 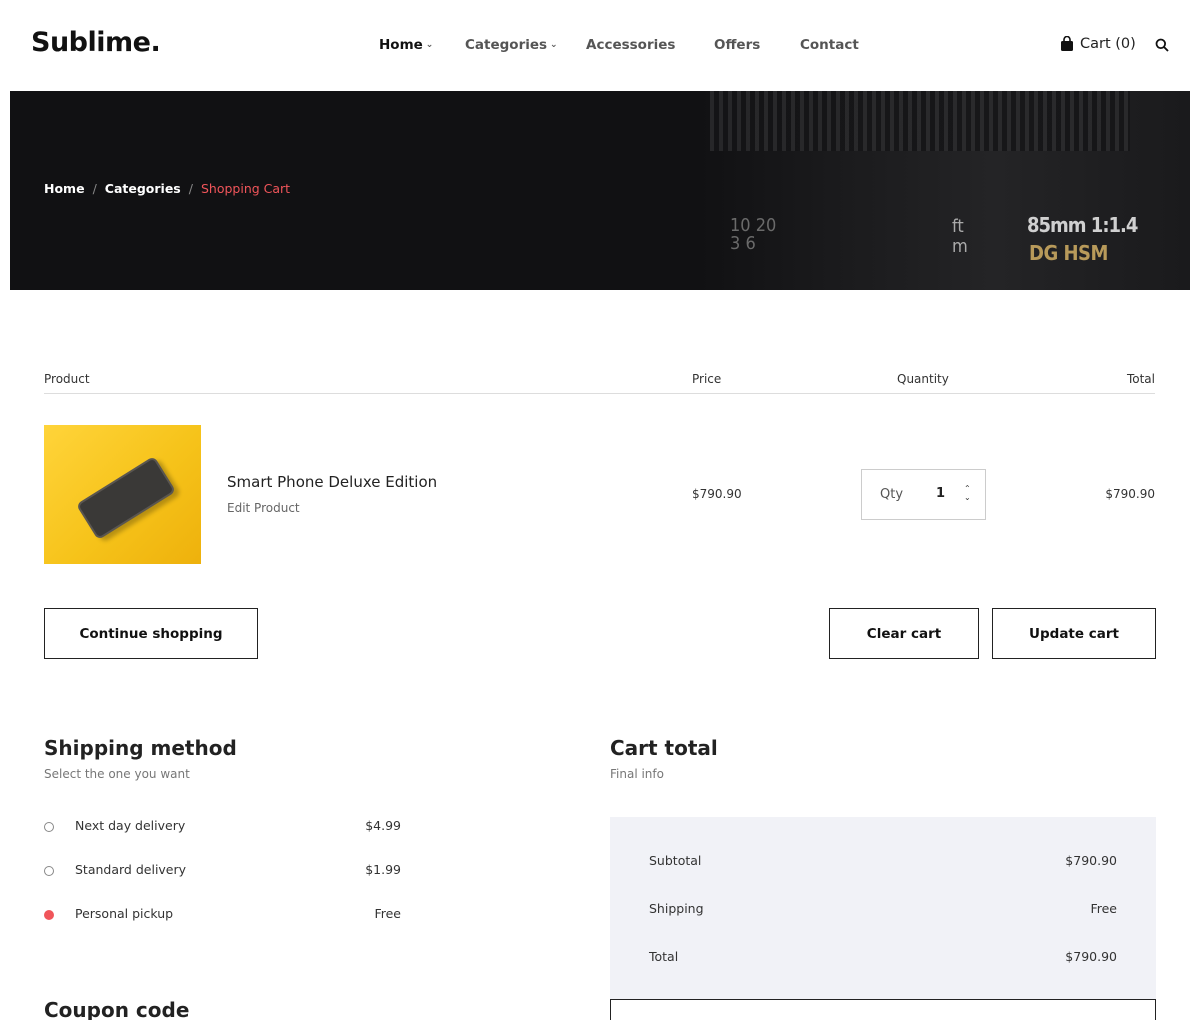 I want to click on row-total: $790.90, so click(x=1130, y=494).